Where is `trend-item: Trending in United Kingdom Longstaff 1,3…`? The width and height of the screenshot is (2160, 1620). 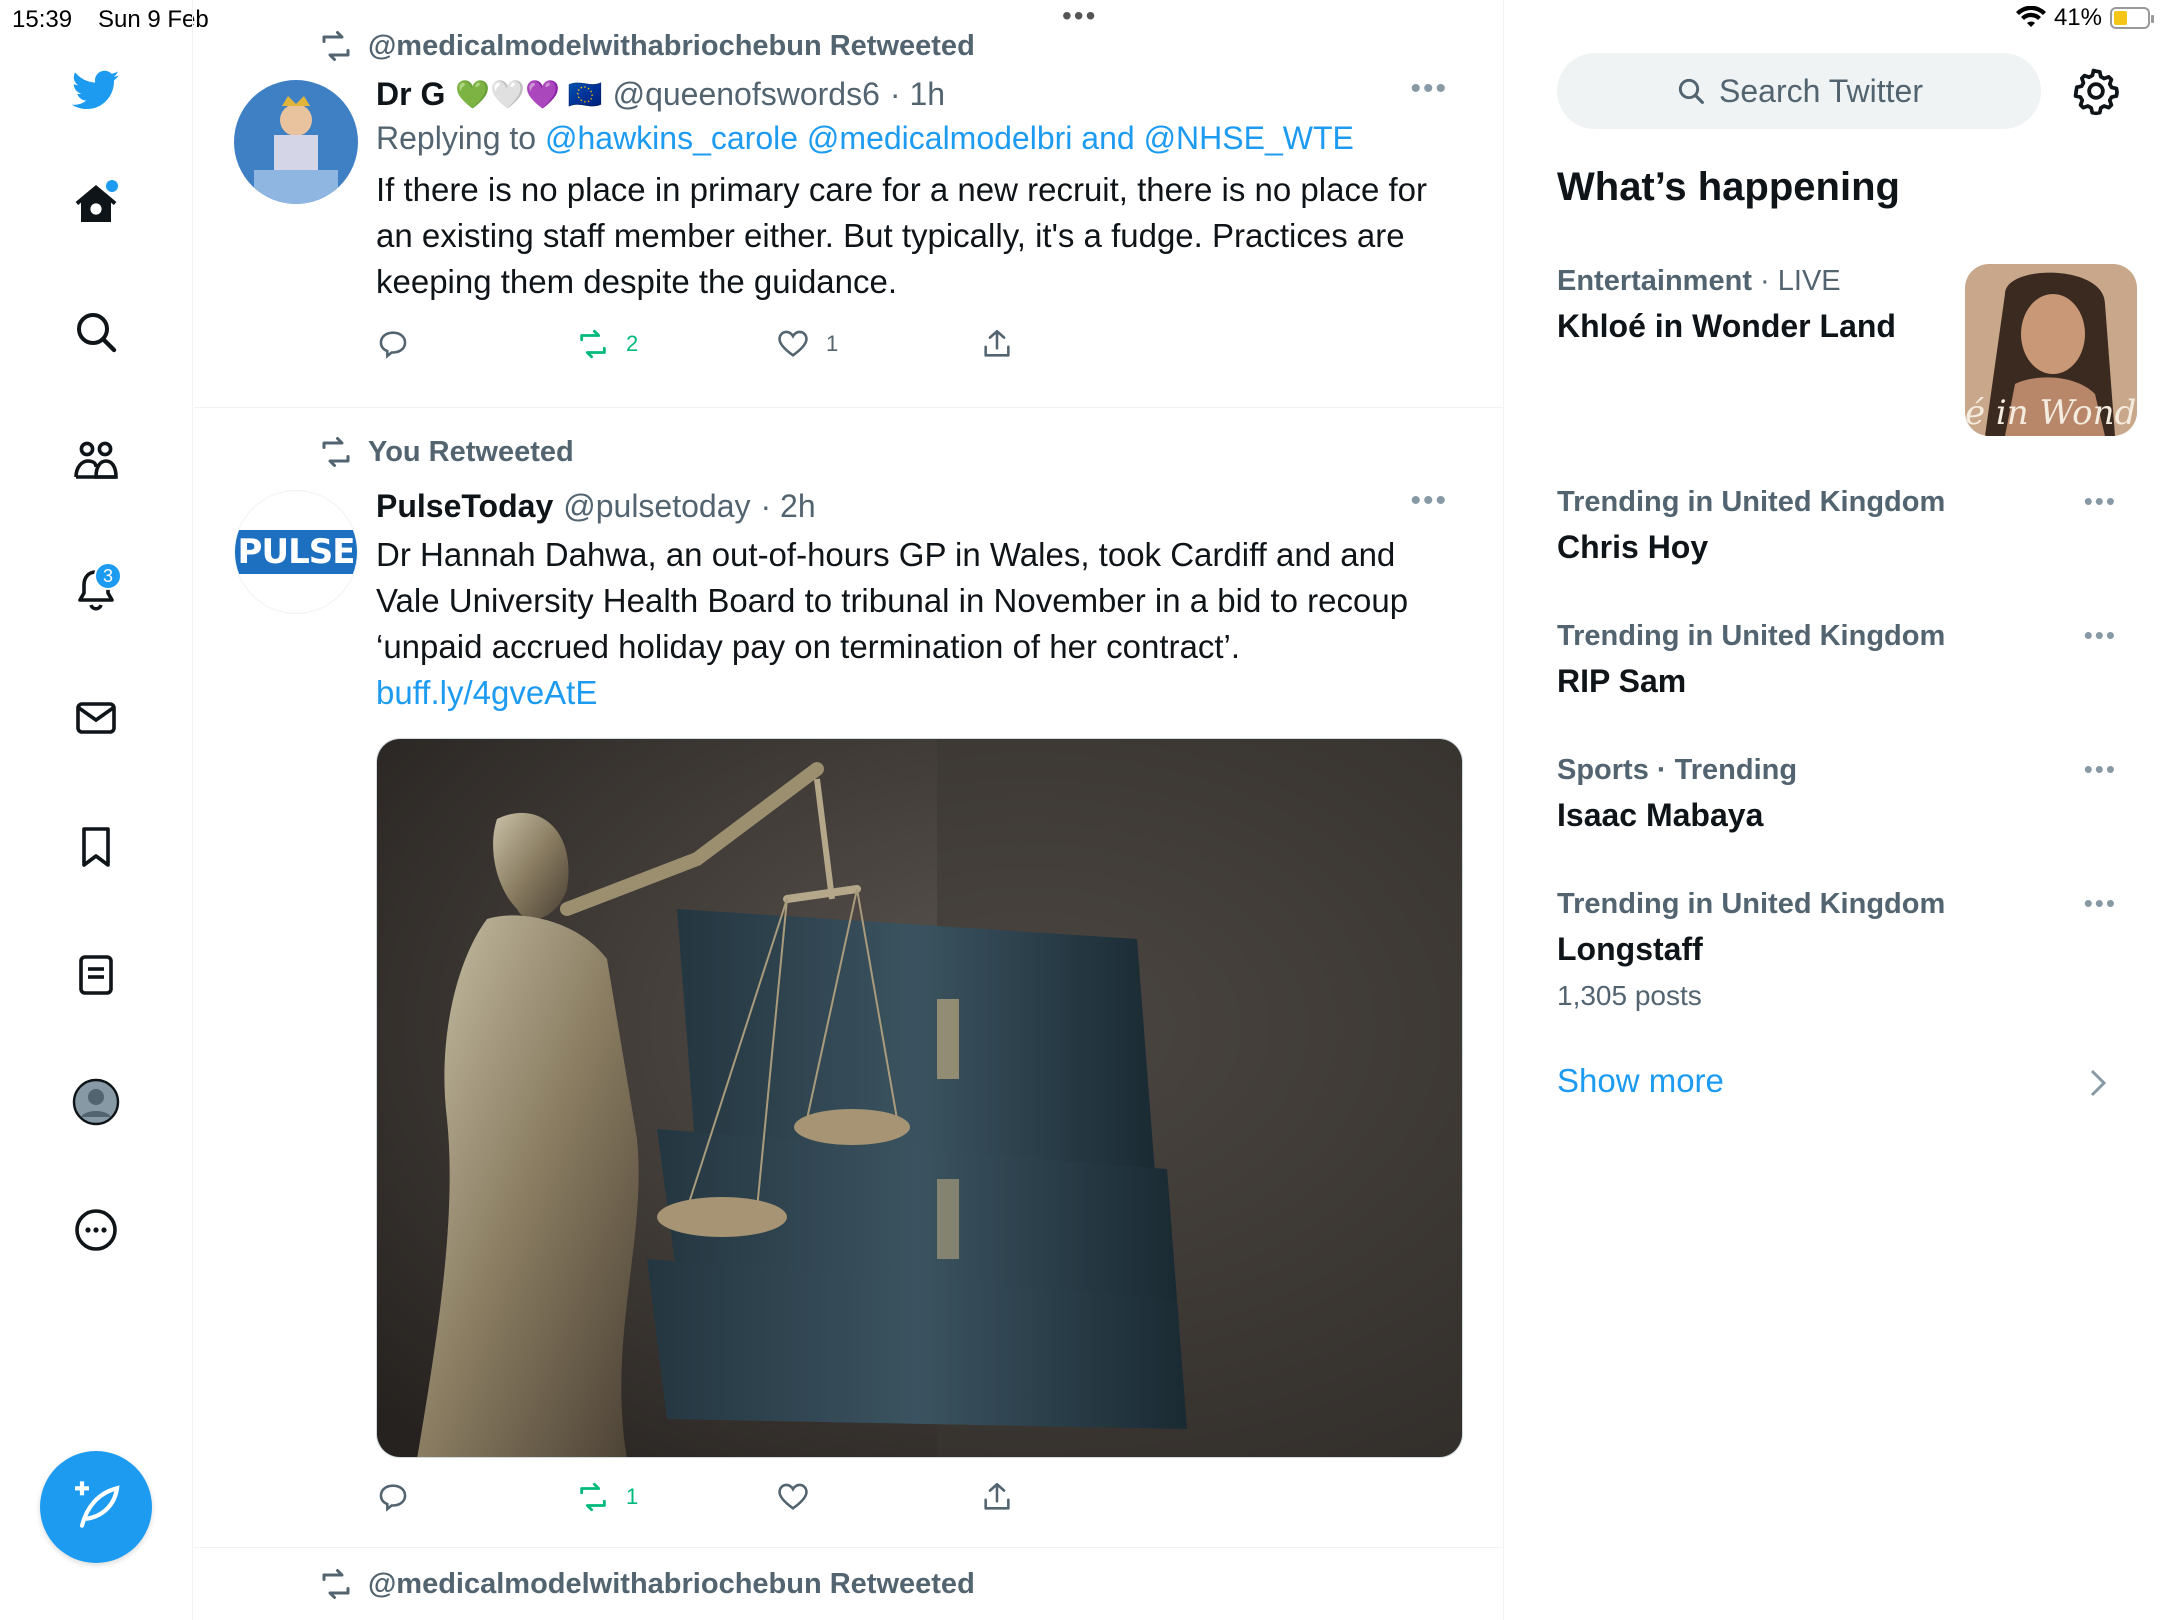
trend-item: Trending in United Kingdom Longstaff 1,3… is located at coordinates (1842, 950).